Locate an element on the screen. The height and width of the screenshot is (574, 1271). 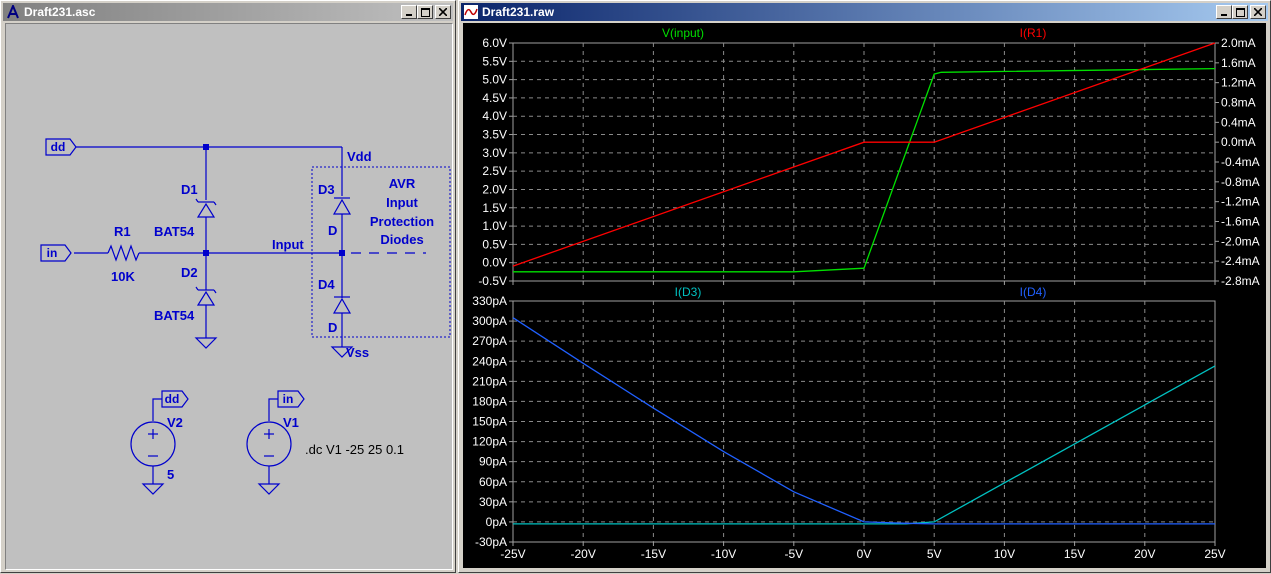
vss-label: Vss is located at coordinates (357, 352).